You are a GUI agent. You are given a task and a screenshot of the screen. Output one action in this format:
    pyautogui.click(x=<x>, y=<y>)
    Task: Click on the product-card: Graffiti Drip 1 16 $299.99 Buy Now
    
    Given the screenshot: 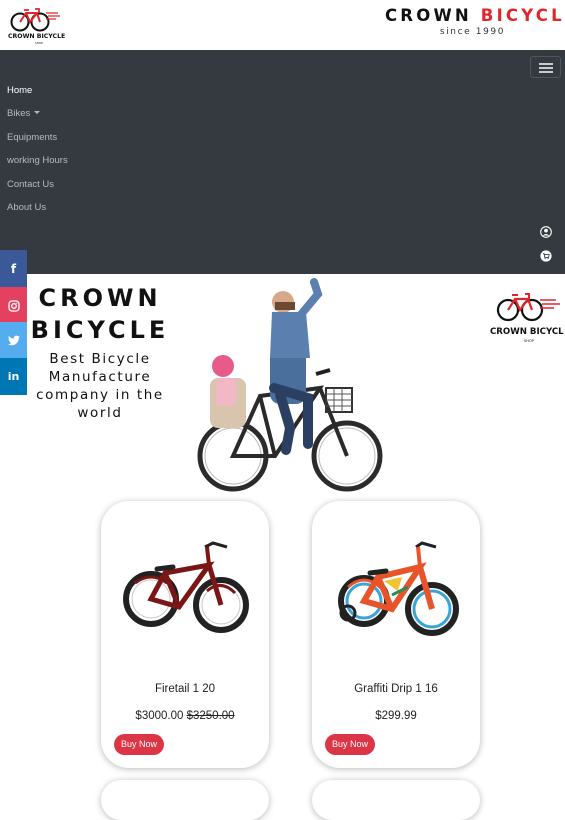 What is the action you would take?
    pyautogui.click(x=396, y=634)
    